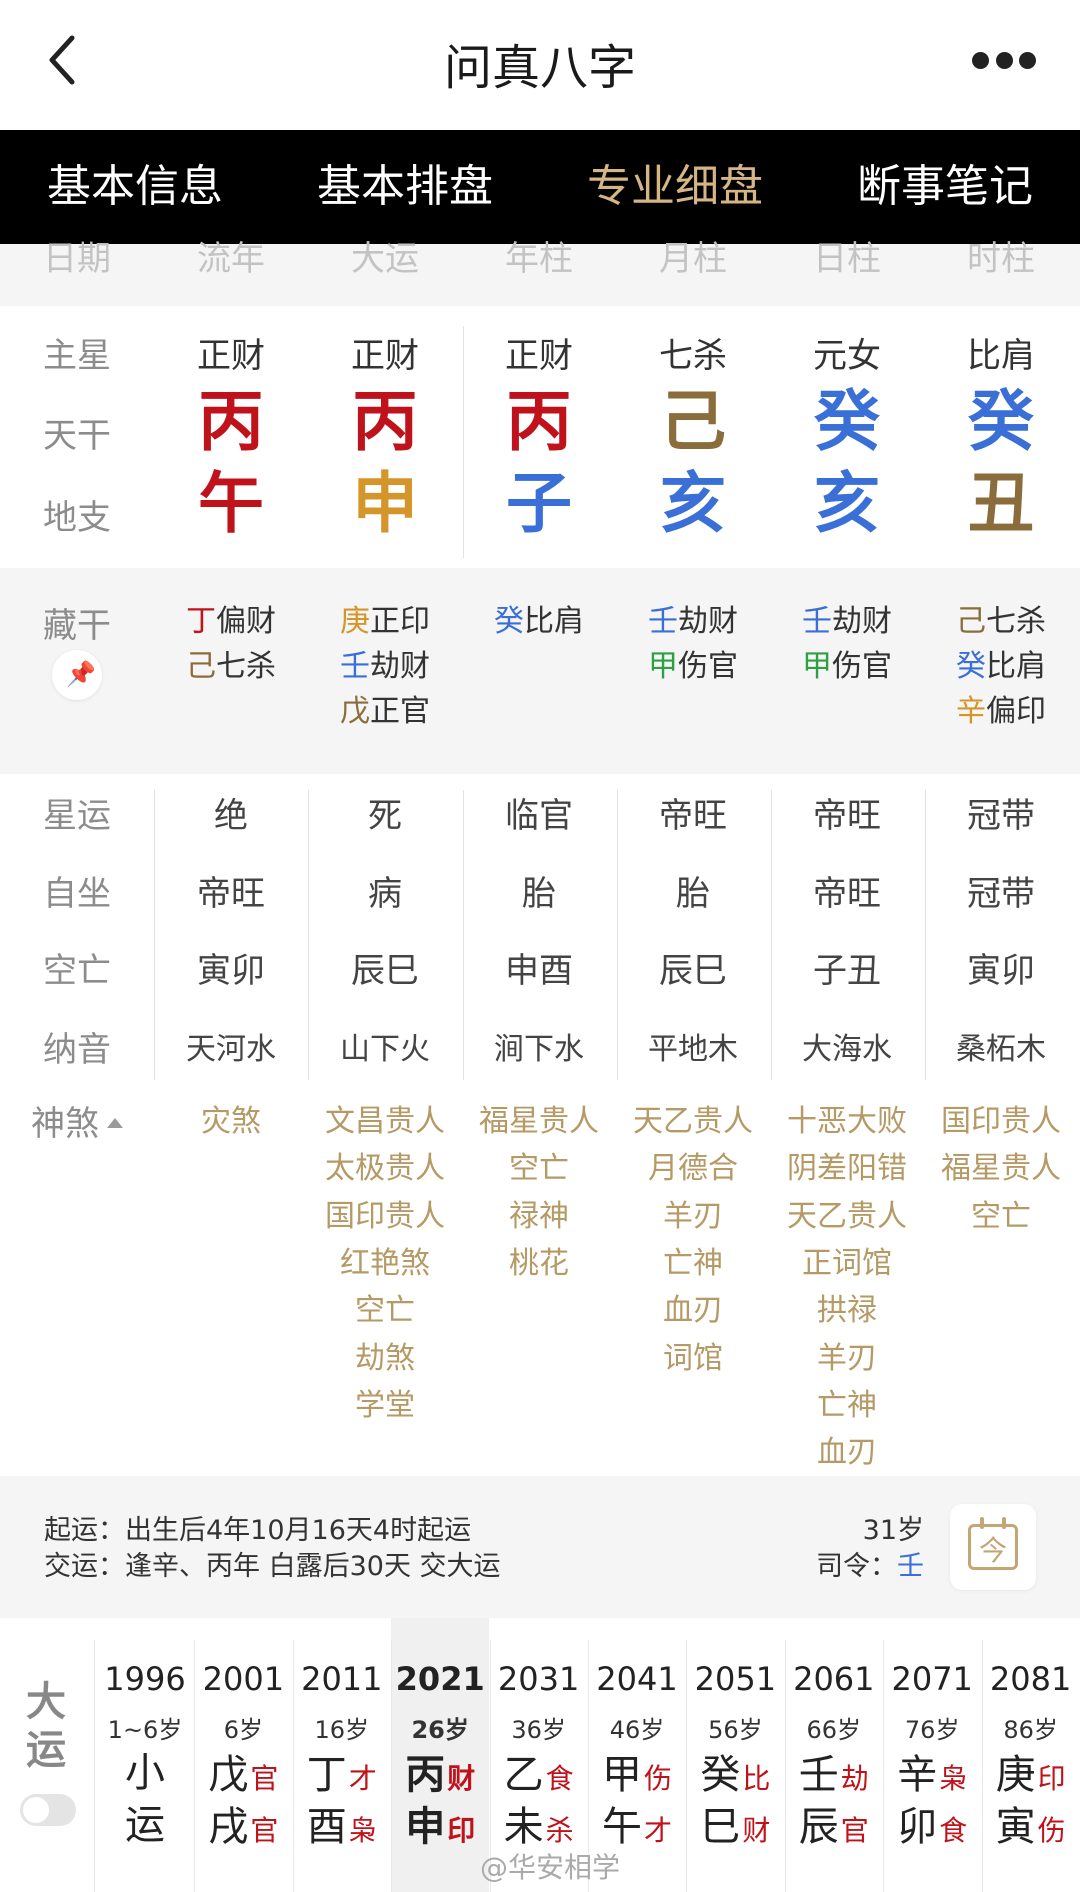 Image resolution: width=1080 pixels, height=1892 pixels. I want to click on dayun-year: 2061, so click(834, 1679).